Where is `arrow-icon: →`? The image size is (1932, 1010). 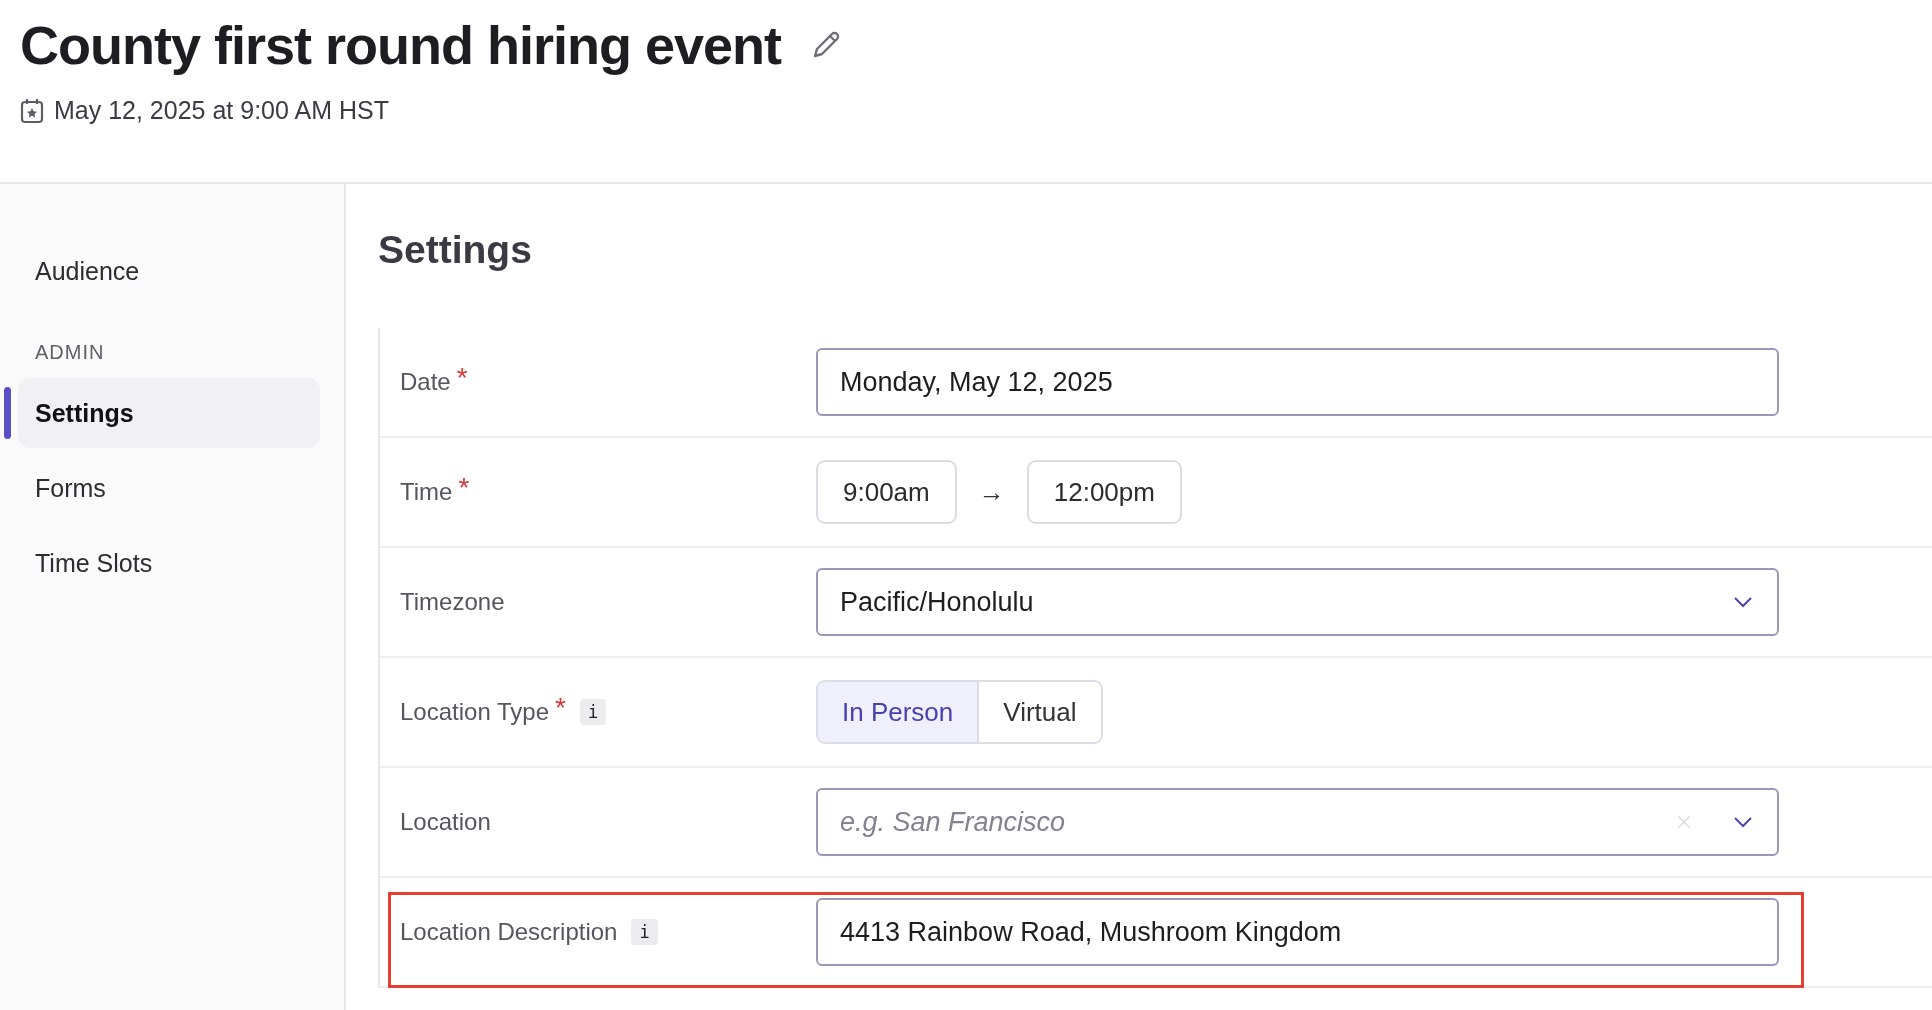 arrow-icon: → is located at coordinates (991, 492).